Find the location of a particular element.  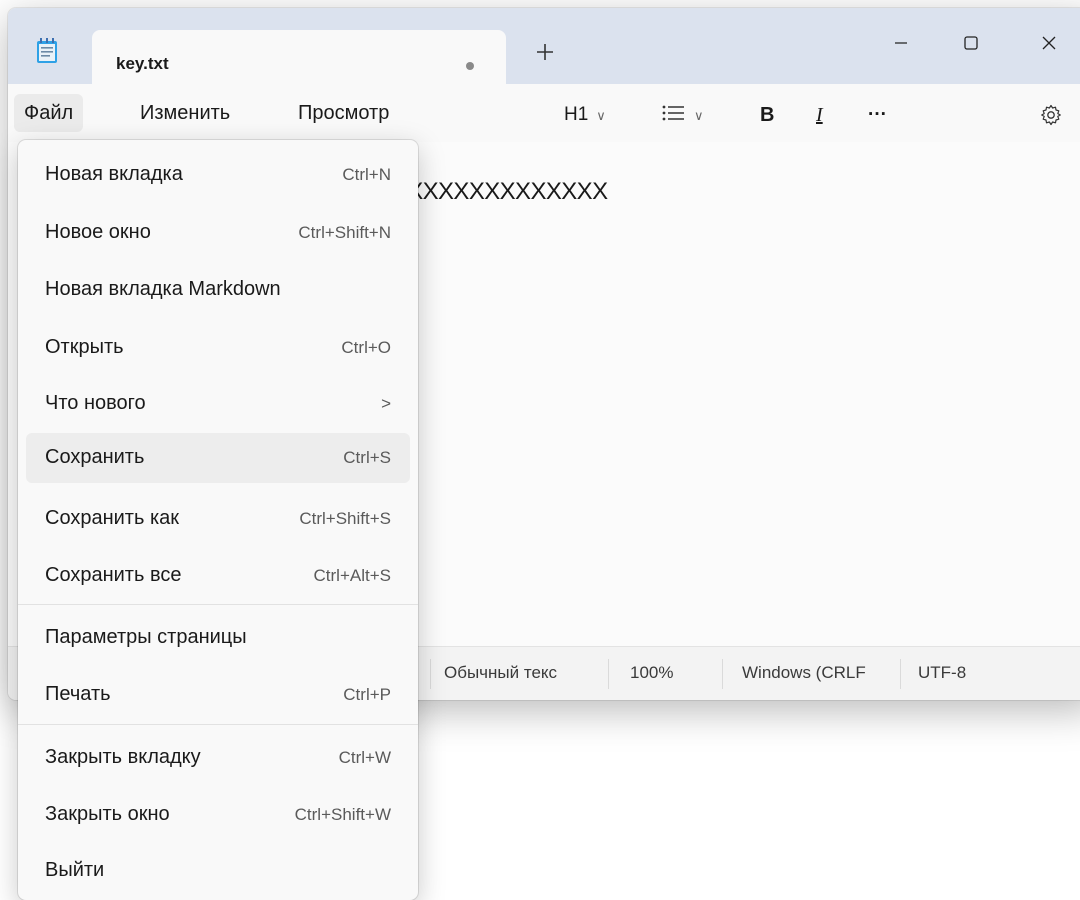

tab-key-txt: key.txt is located at coordinates (299, 58).